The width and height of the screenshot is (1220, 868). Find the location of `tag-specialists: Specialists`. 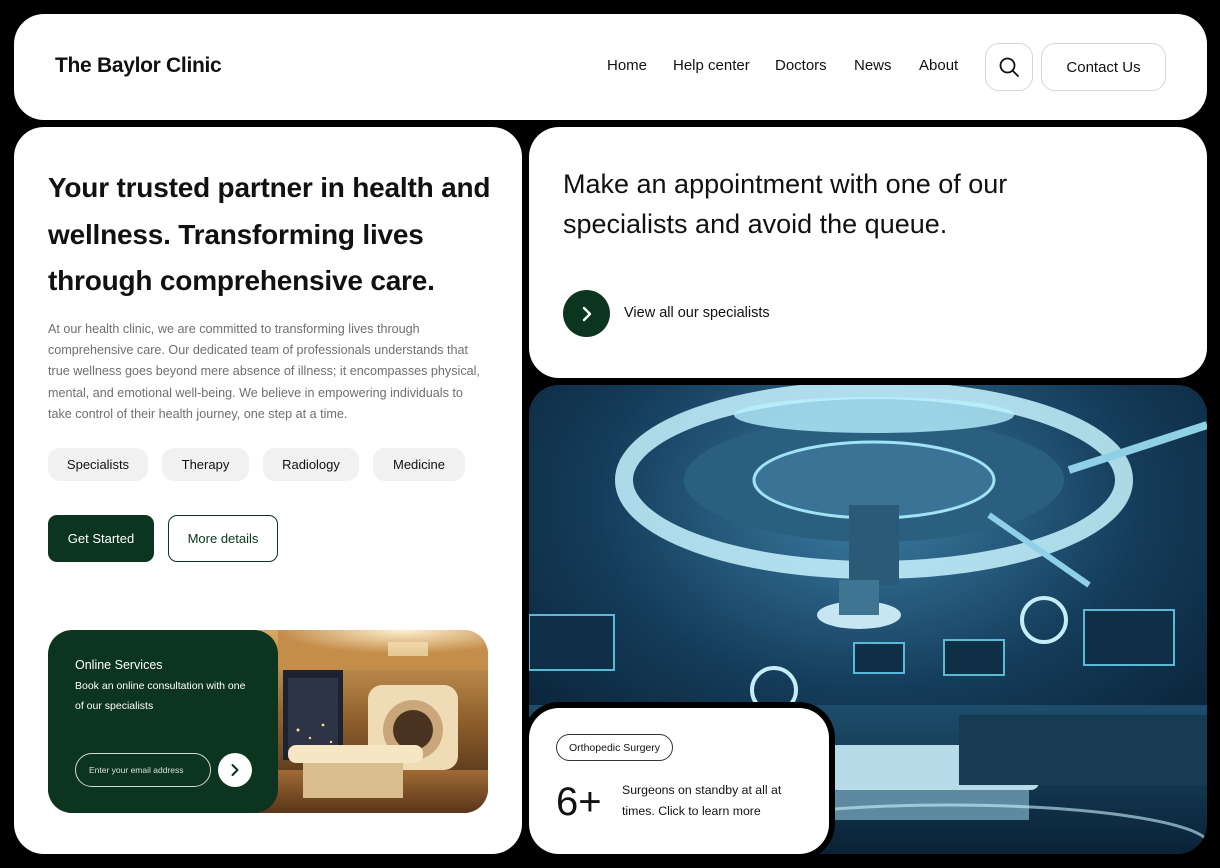

tag-specialists: Specialists is located at coordinates (98, 464).